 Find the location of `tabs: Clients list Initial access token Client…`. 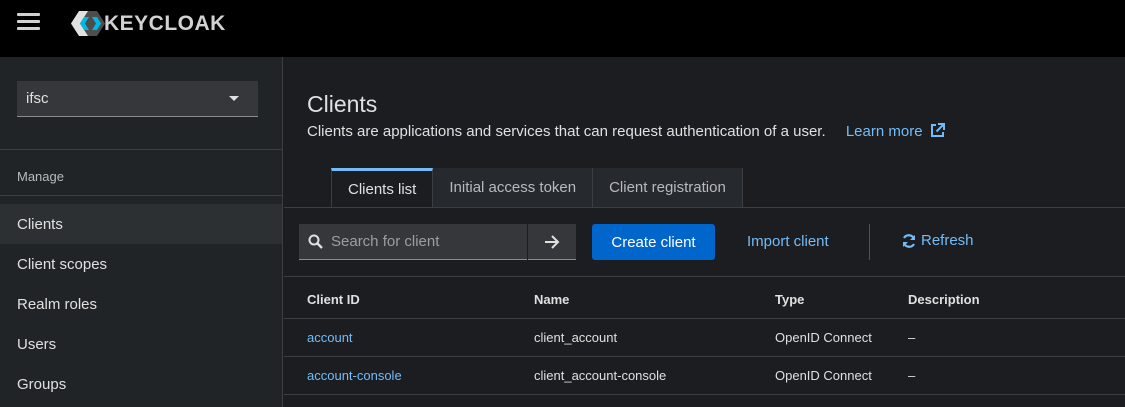

tabs: Clients list Initial access token Client… is located at coordinates (537, 187).